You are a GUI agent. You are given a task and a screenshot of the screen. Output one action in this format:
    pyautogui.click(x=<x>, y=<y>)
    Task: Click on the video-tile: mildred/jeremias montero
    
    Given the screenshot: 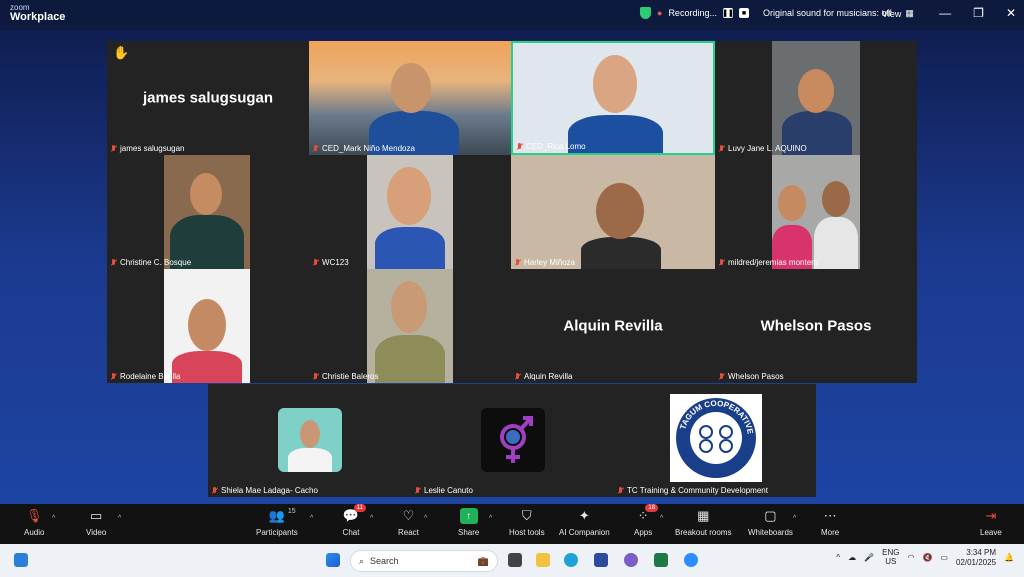 What is the action you would take?
    pyautogui.click(x=816, y=212)
    